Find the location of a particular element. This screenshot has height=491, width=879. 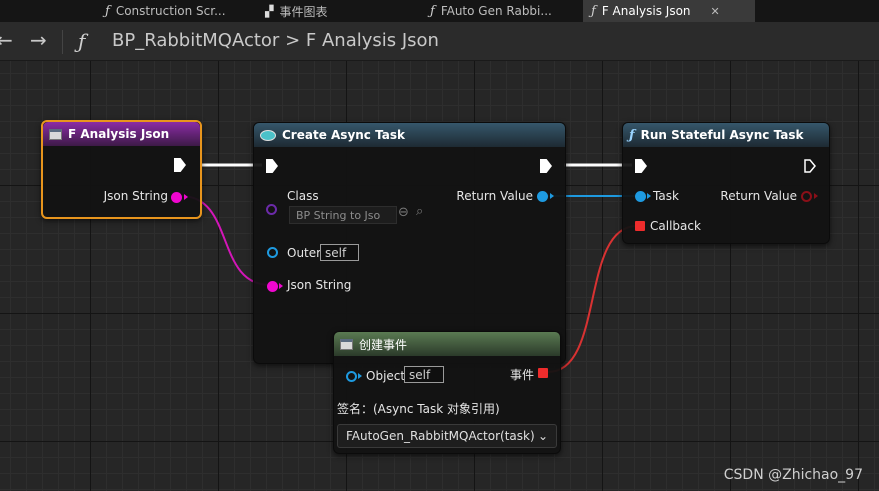

node-title: Create Async Task is located at coordinates (343, 135).